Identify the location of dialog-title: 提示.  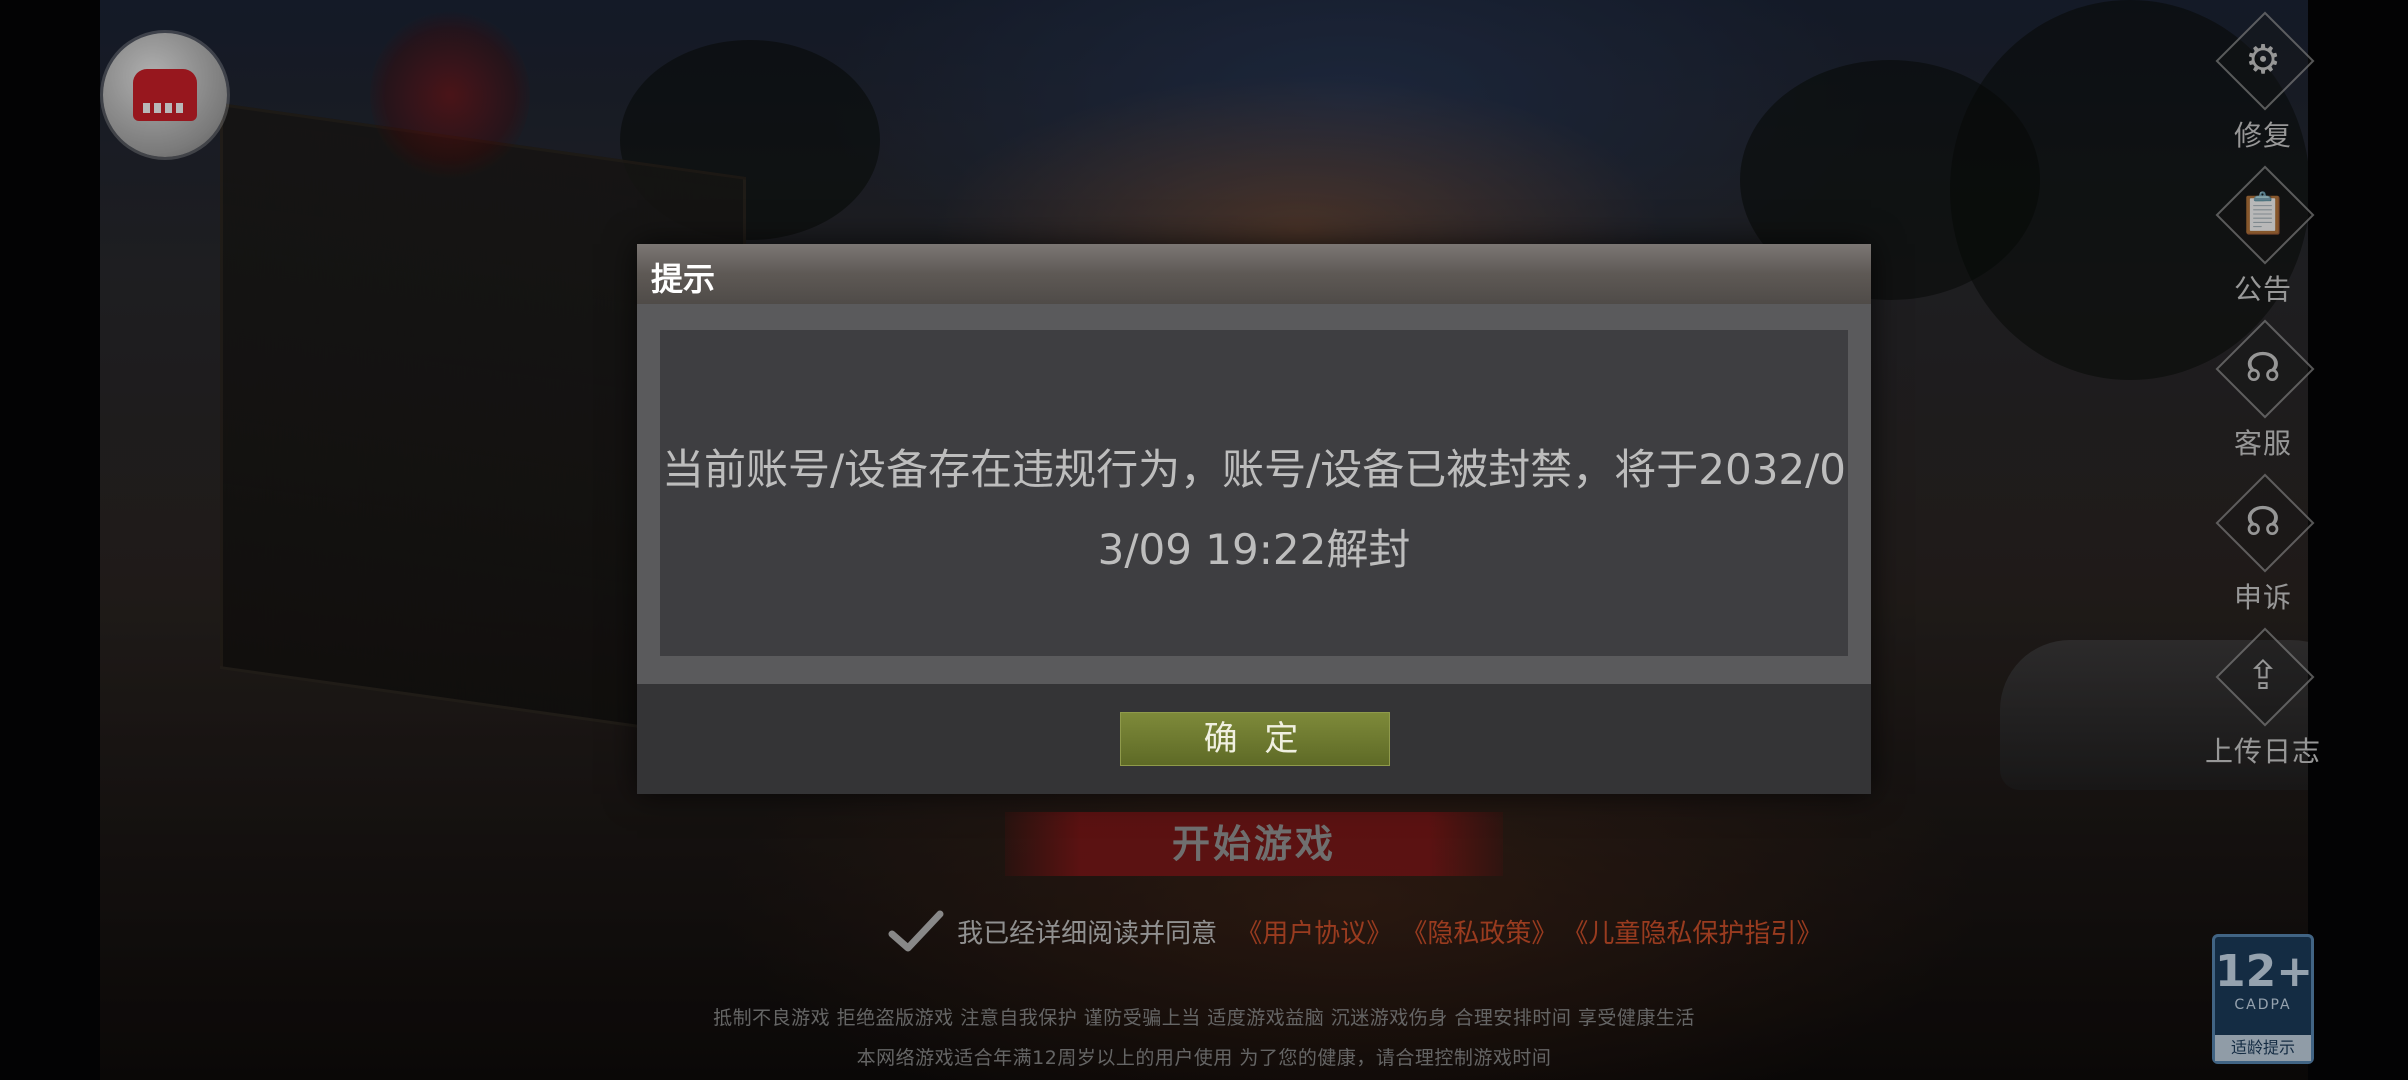
(683, 279).